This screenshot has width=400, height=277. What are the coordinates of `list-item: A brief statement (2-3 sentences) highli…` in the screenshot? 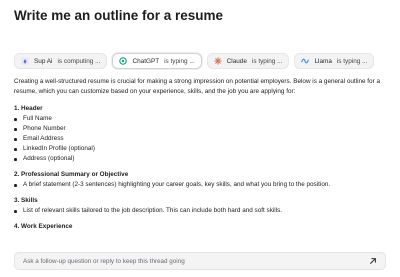 It's located at (202, 185).